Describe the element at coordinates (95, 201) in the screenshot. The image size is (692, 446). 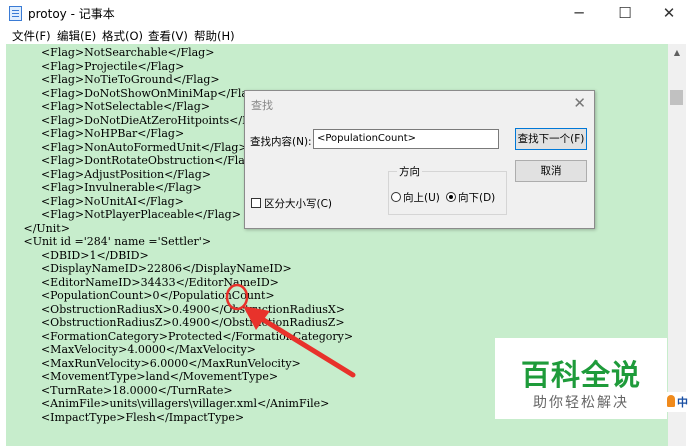
I see `editor-line: <Flag>NoUnitAI</Flag>` at that location.